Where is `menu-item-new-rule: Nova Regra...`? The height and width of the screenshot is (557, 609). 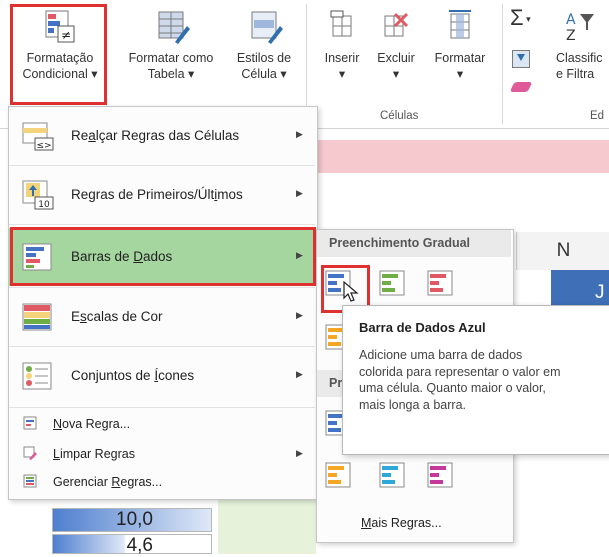 menu-item-new-rule: Nova Regra... is located at coordinates (162, 424).